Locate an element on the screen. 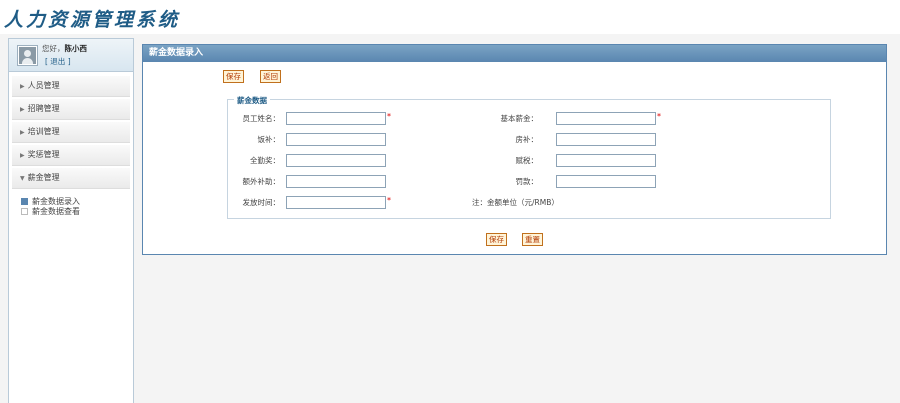  back-button: 返回 is located at coordinates (270, 76).